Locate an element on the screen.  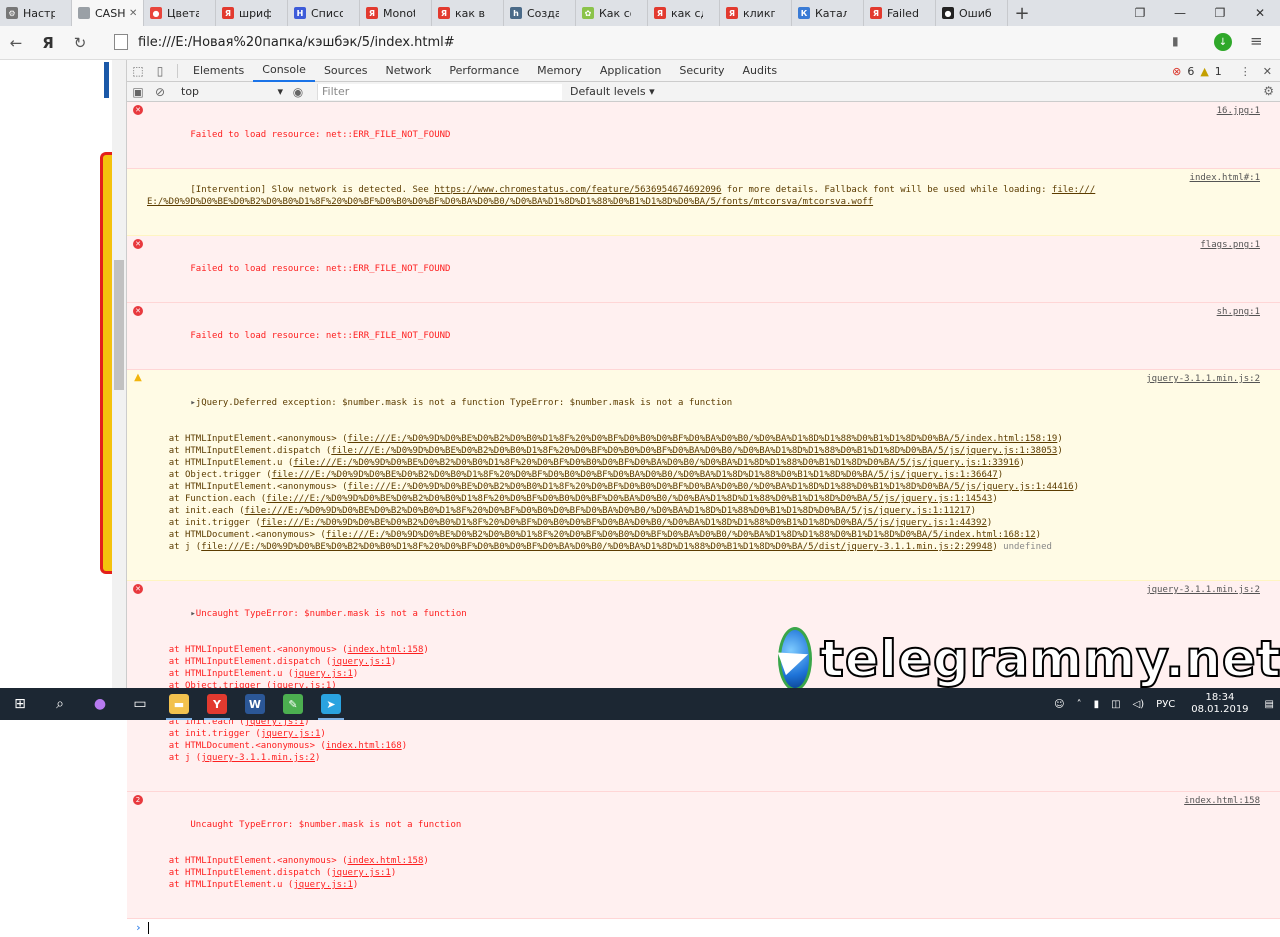
clock: 18:34 08.01.2019 is located at coordinates (1219, 704).